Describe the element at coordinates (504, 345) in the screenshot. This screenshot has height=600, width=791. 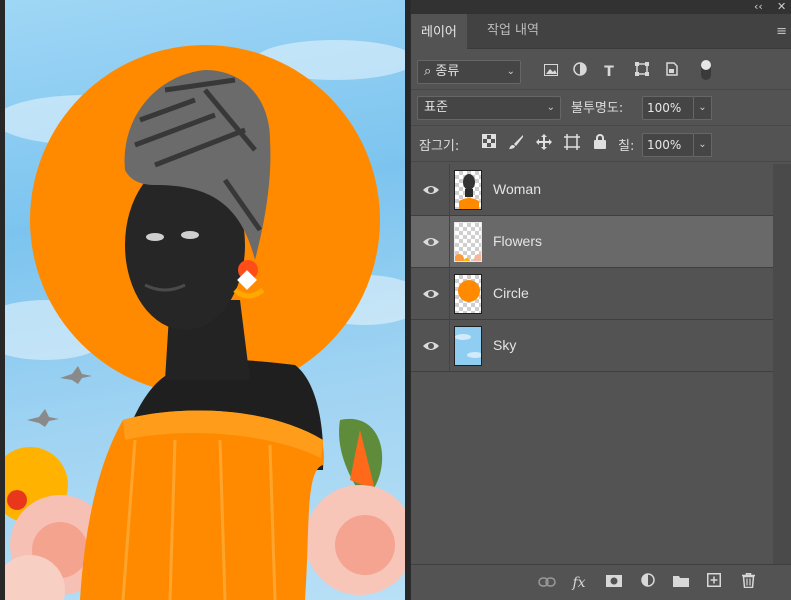
I see `layer-name: Sky` at that location.